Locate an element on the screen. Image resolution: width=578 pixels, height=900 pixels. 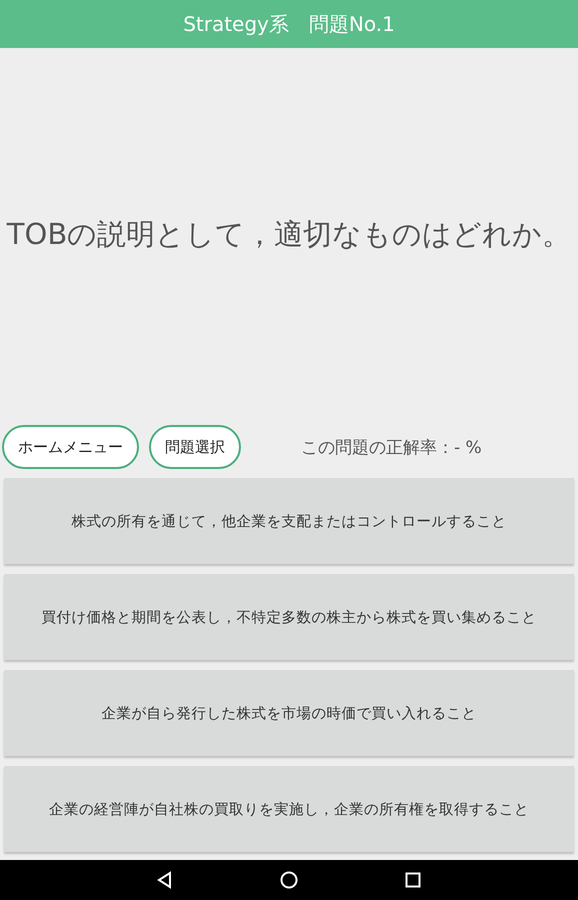
home-icon is located at coordinates (289, 880).